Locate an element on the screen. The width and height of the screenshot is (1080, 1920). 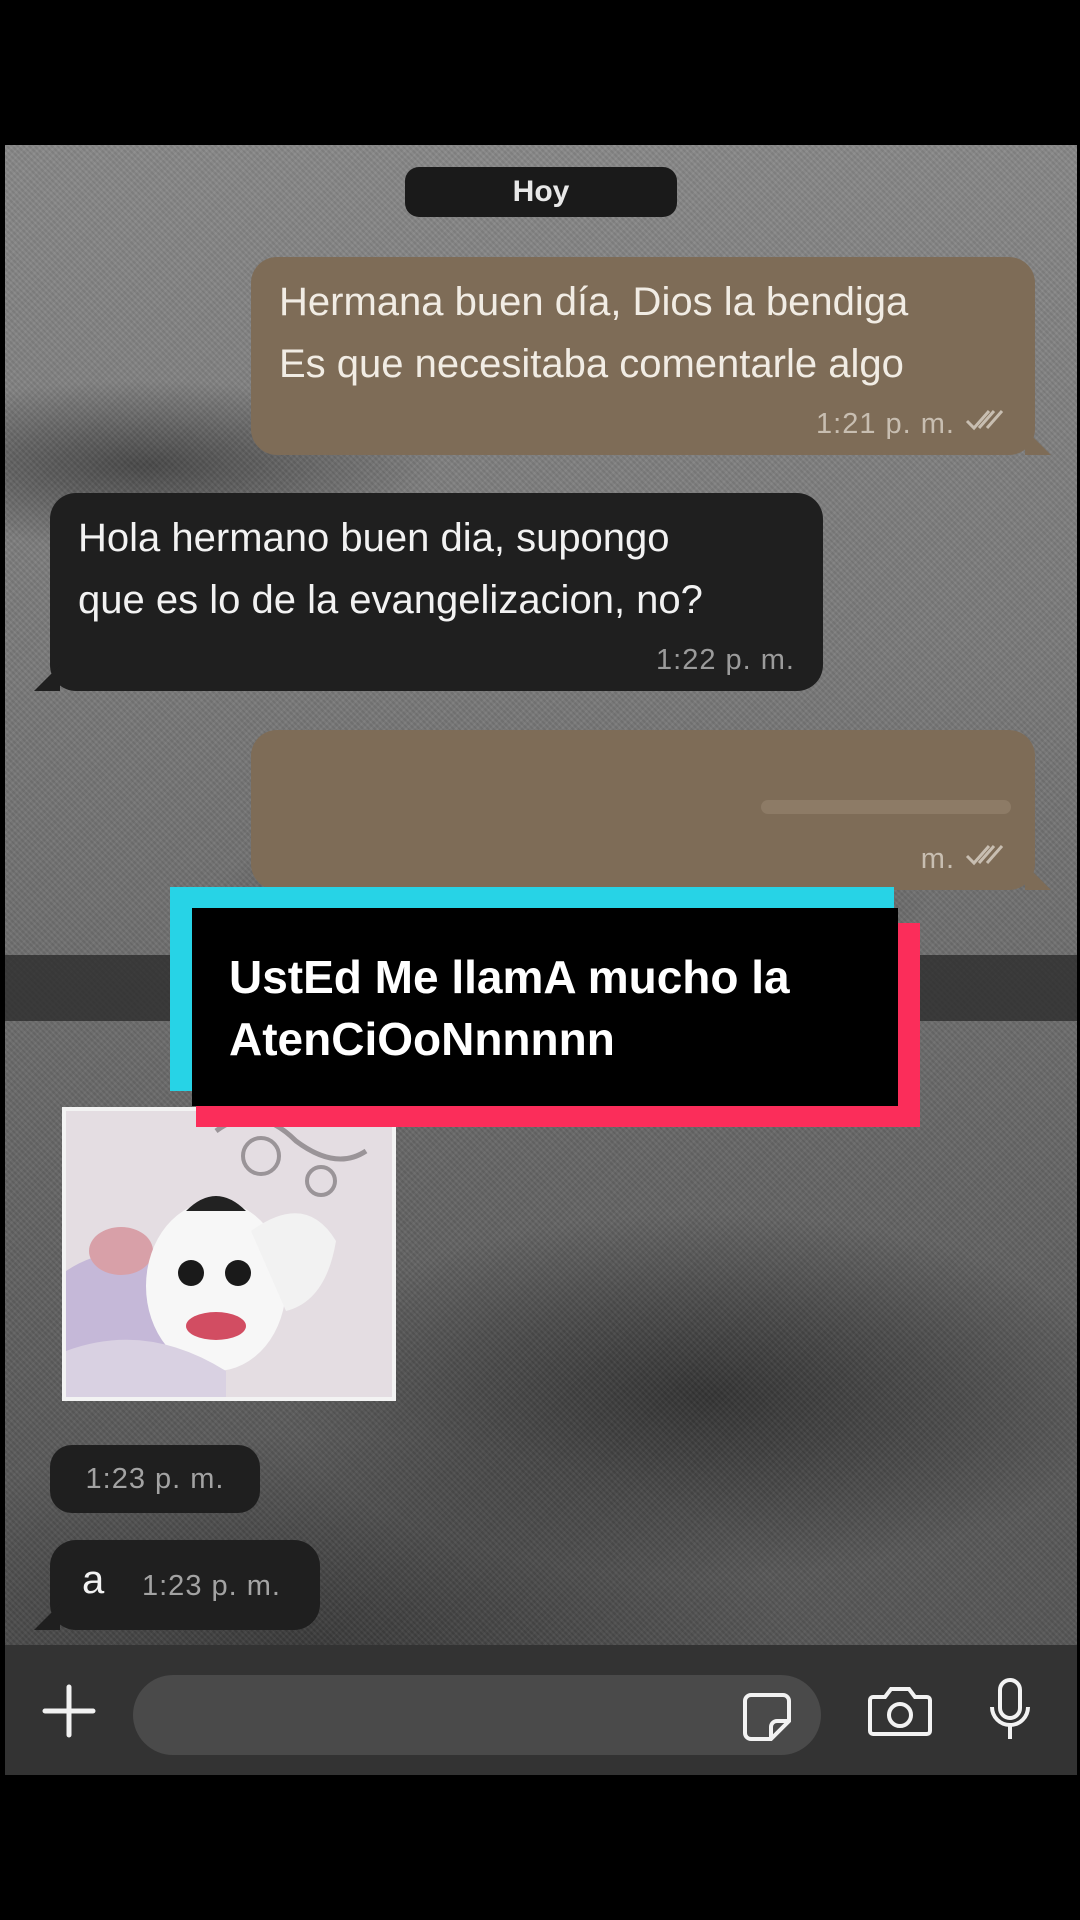
camera-icon is located at coordinates (900, 1713).